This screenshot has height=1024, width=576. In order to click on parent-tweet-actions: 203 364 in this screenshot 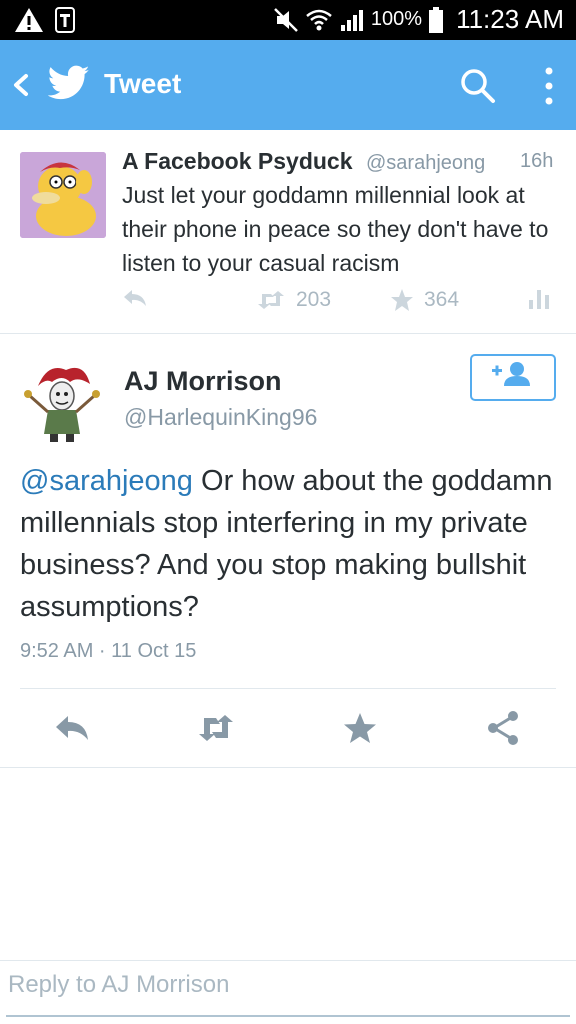, I will do `click(288, 303)`.